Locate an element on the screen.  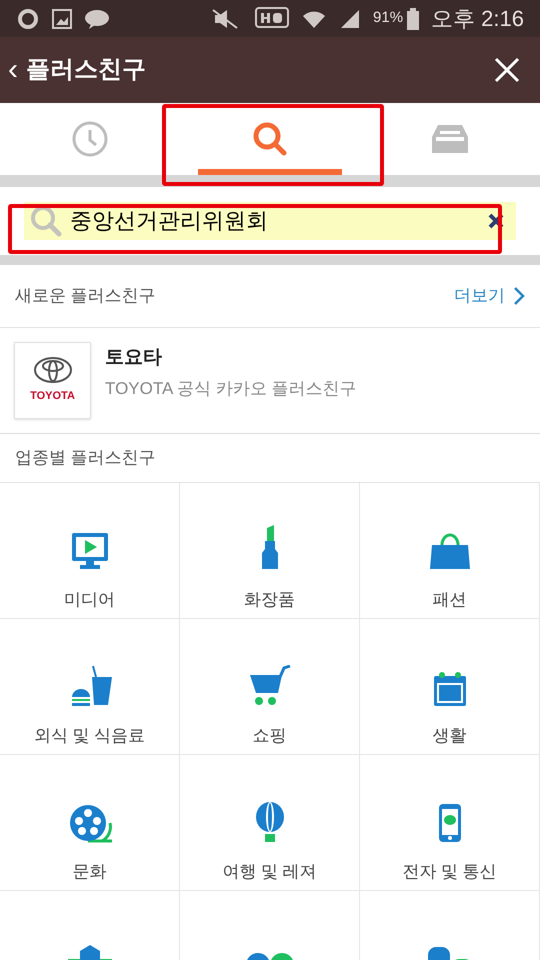
calendar-icon is located at coordinates (449, 689).